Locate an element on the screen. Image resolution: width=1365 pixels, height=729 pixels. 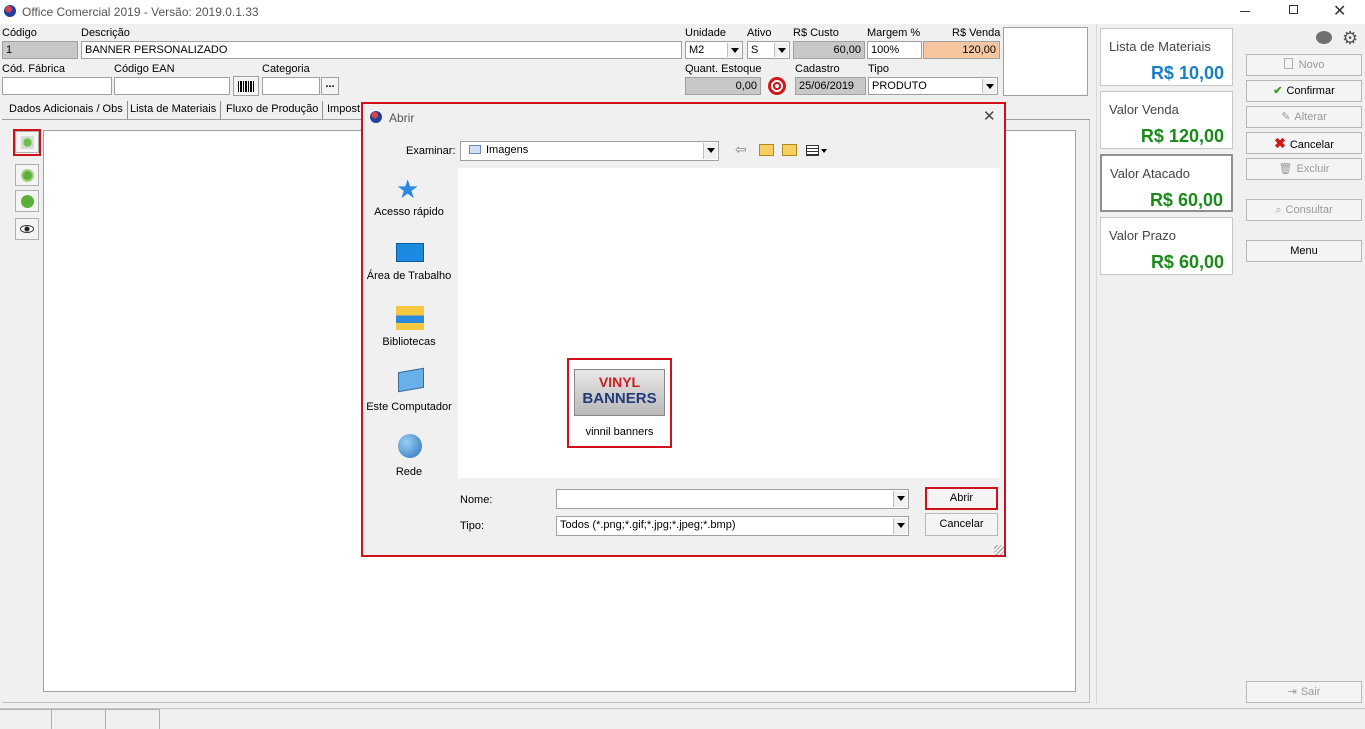
view-menu-icon is located at coordinates (812, 150).